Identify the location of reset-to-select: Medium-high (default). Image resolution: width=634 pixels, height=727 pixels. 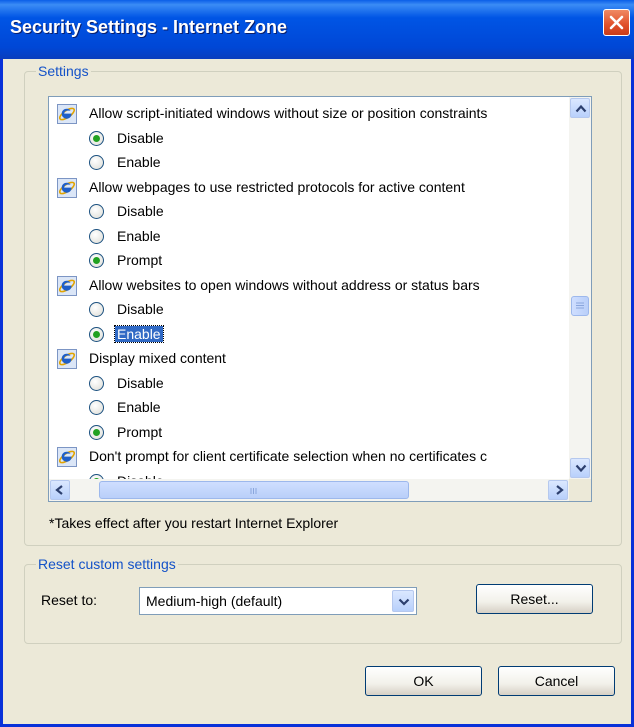
(278, 601).